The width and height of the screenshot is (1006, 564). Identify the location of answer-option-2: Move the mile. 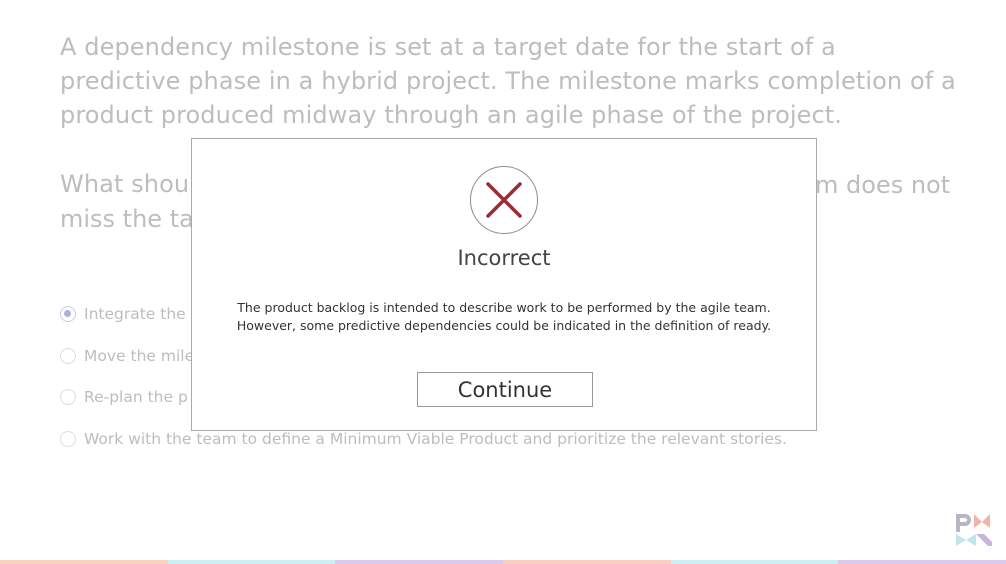
(127, 356).